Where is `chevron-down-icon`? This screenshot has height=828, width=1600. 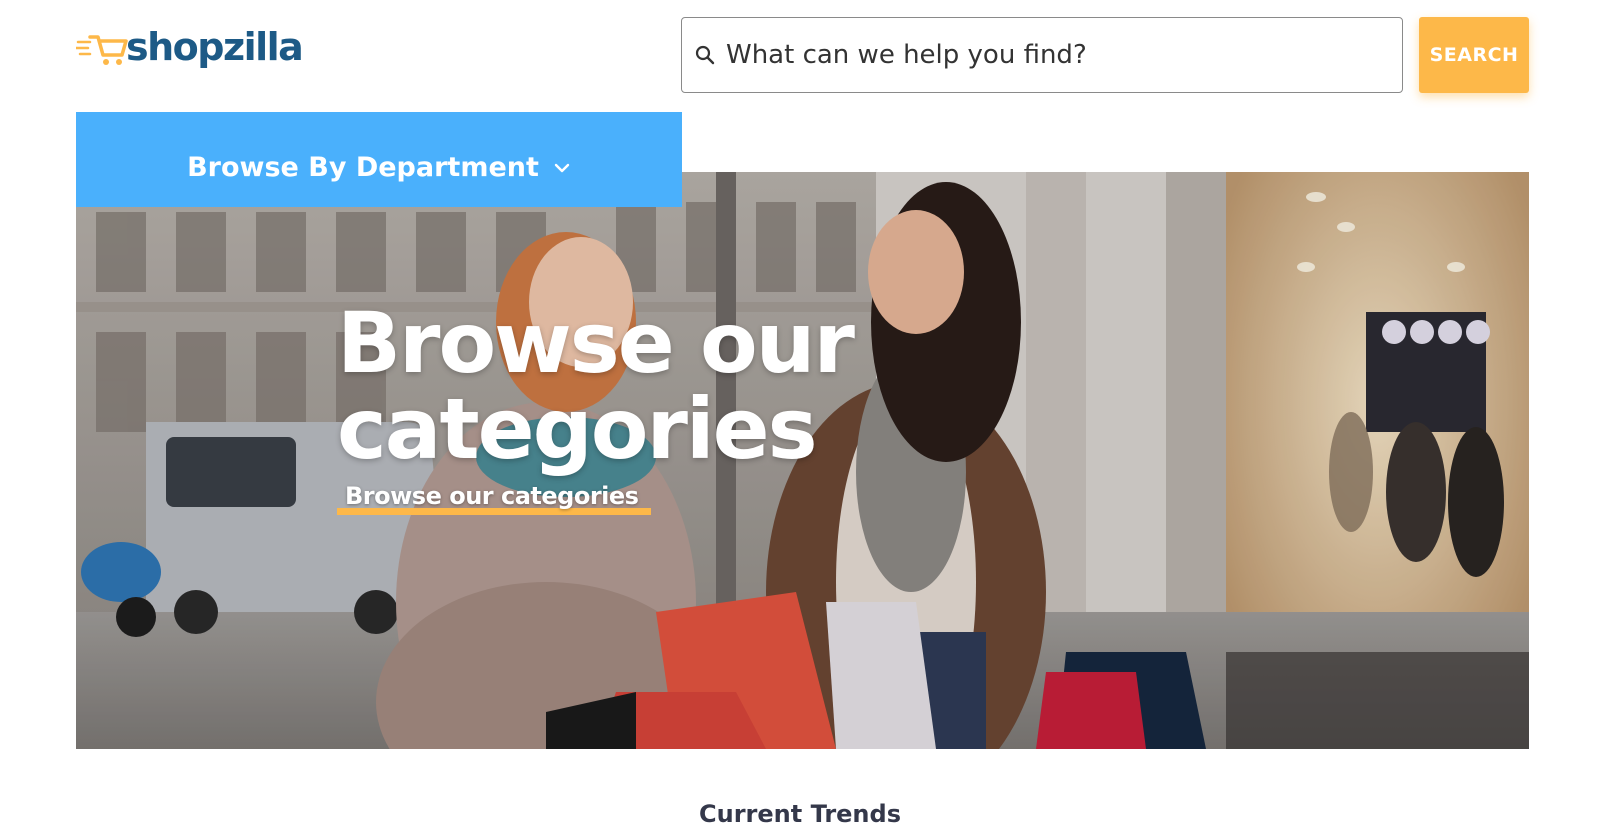 chevron-down-icon is located at coordinates (562, 167).